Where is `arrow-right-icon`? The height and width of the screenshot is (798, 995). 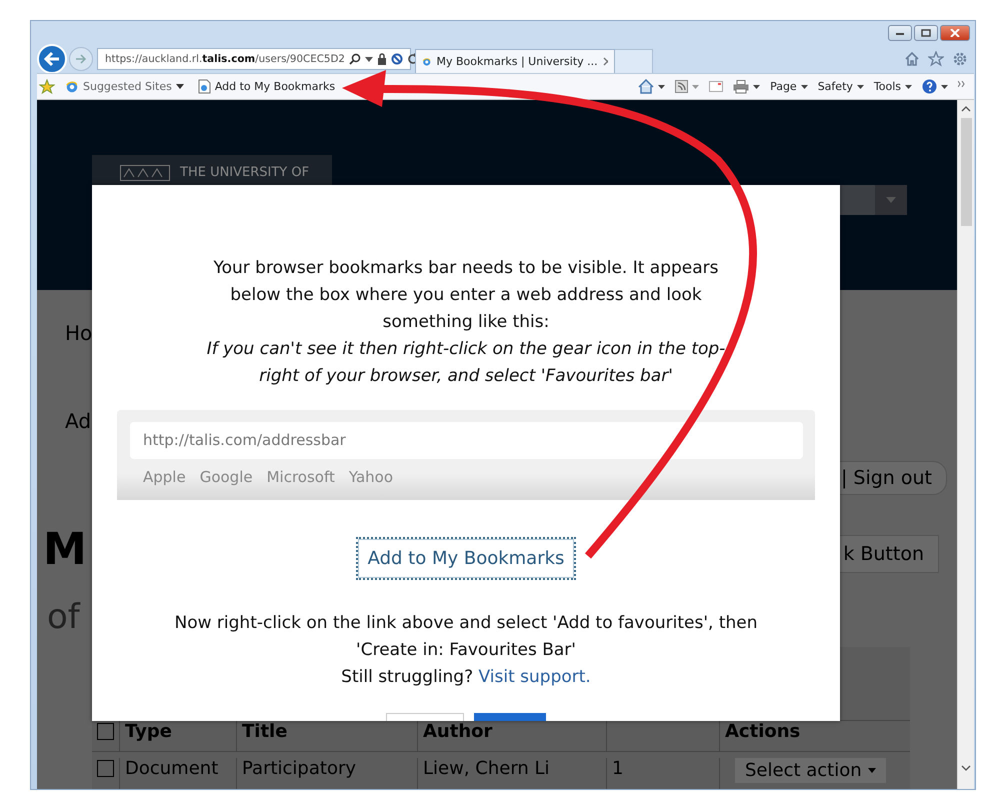 arrow-right-icon is located at coordinates (81, 59).